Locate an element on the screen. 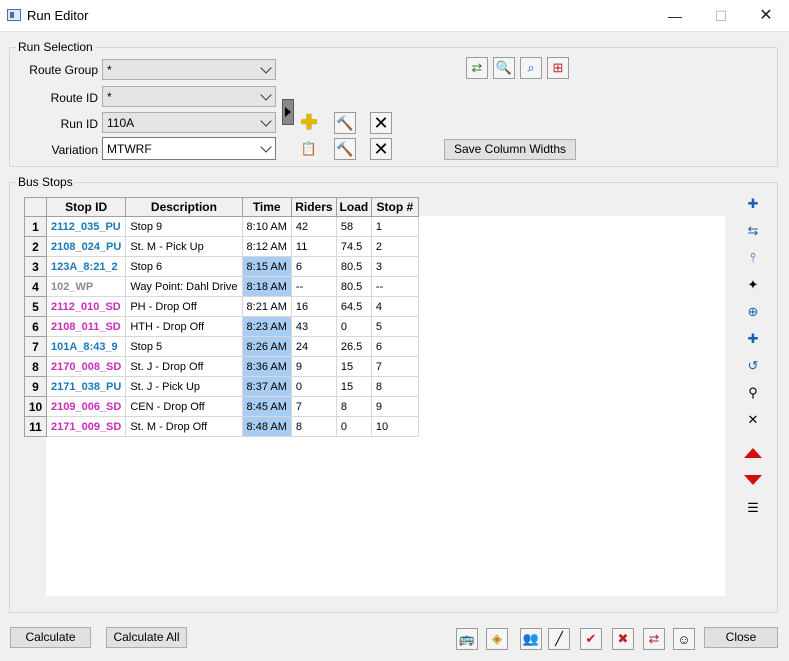 This screenshot has height=661, width=789. stop-id-cell: 2109_006_SD is located at coordinates (86, 406).